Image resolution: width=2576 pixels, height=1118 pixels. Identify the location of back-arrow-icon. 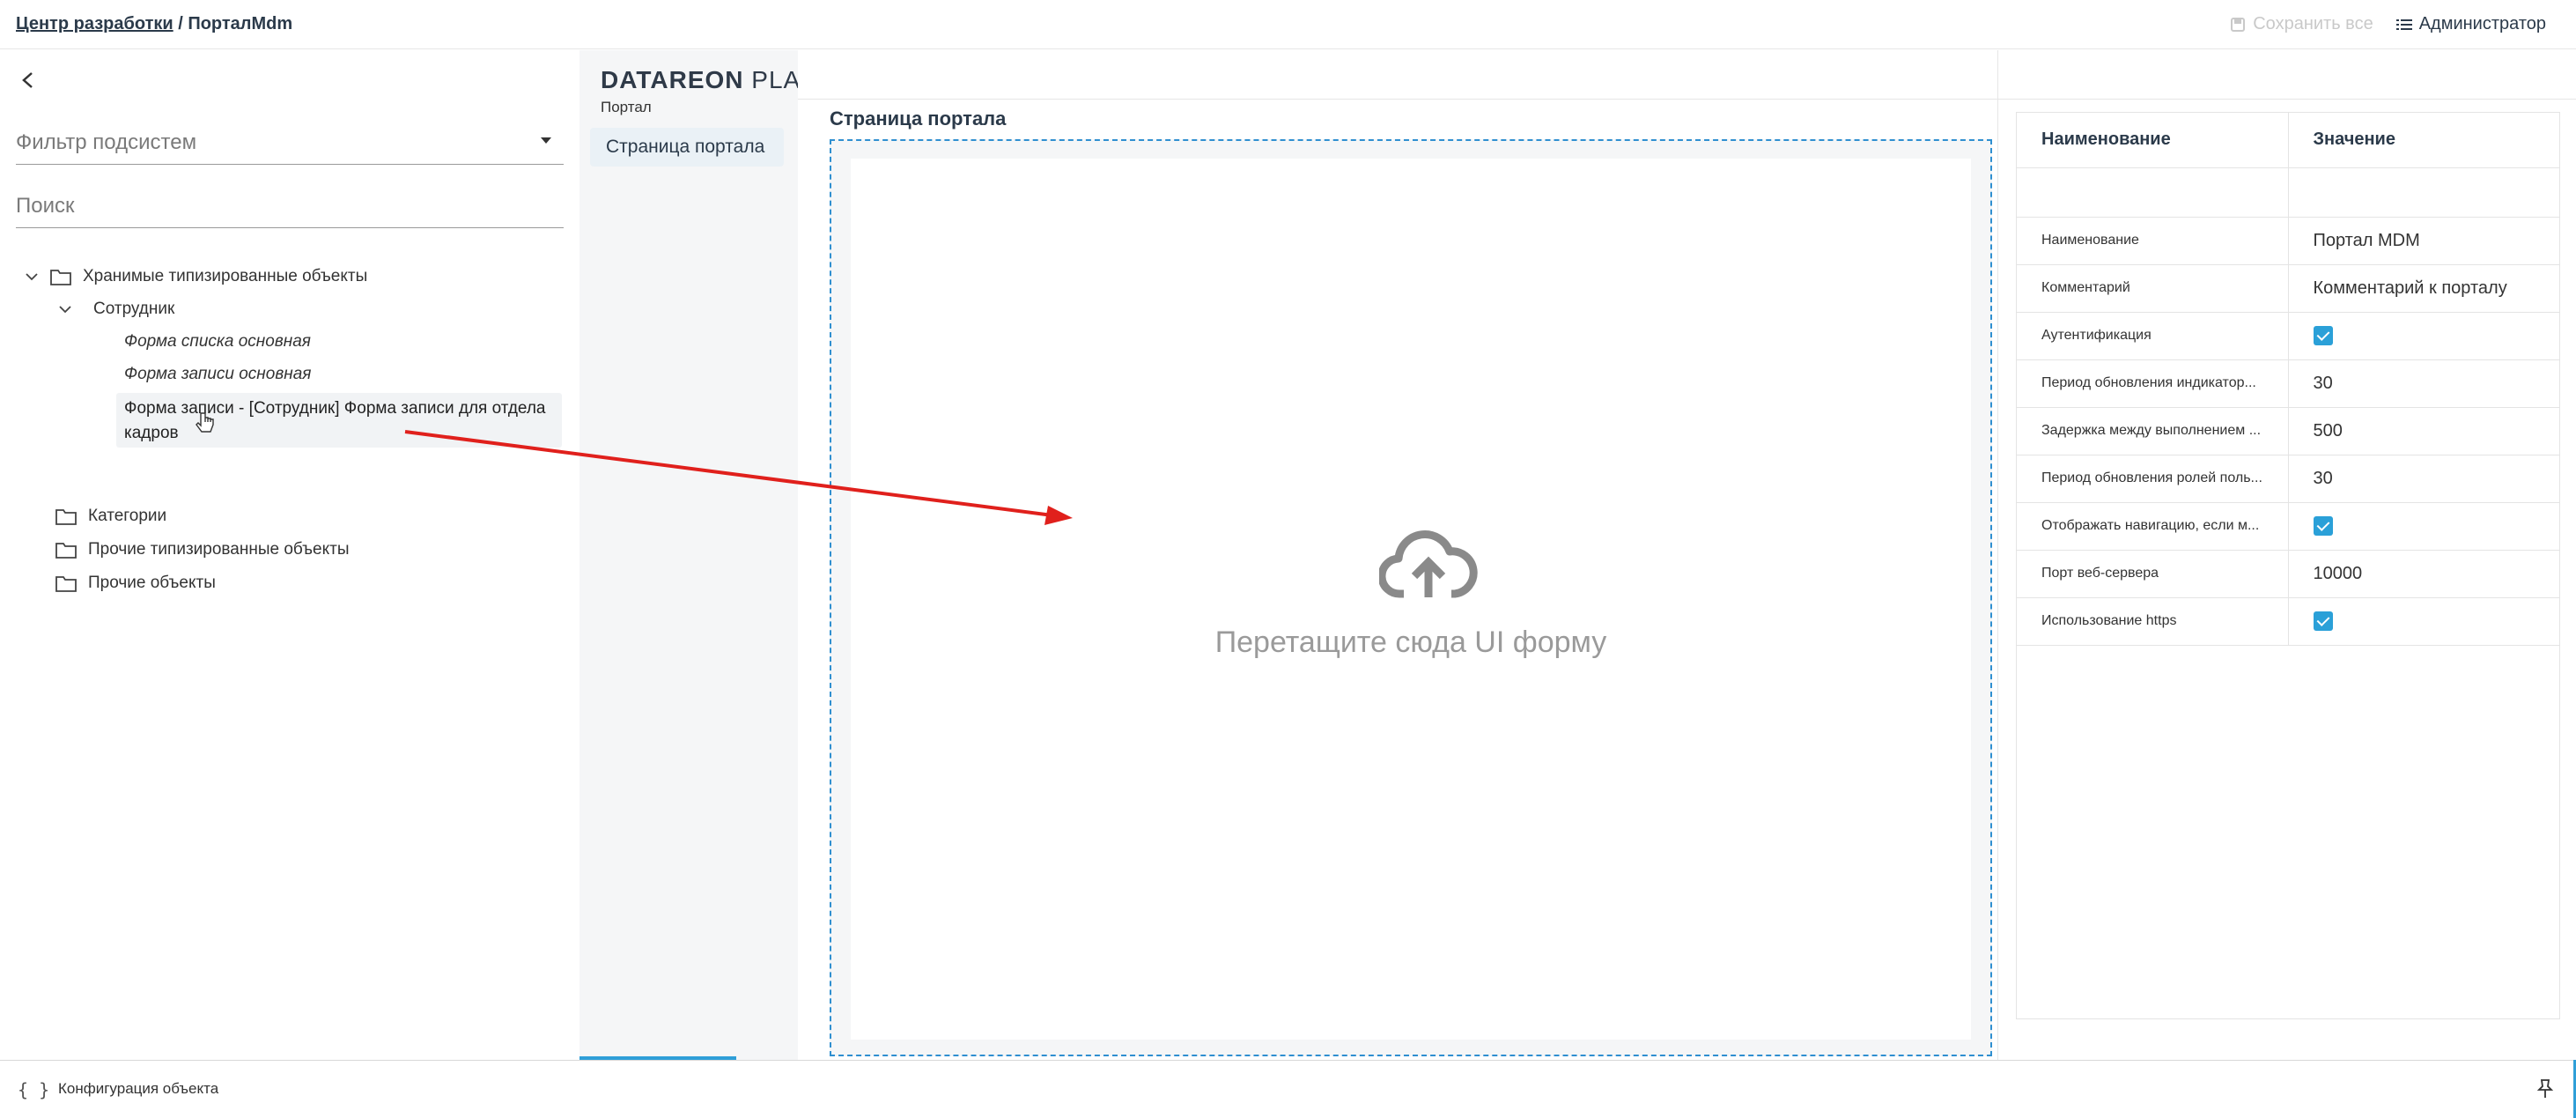
(28, 80).